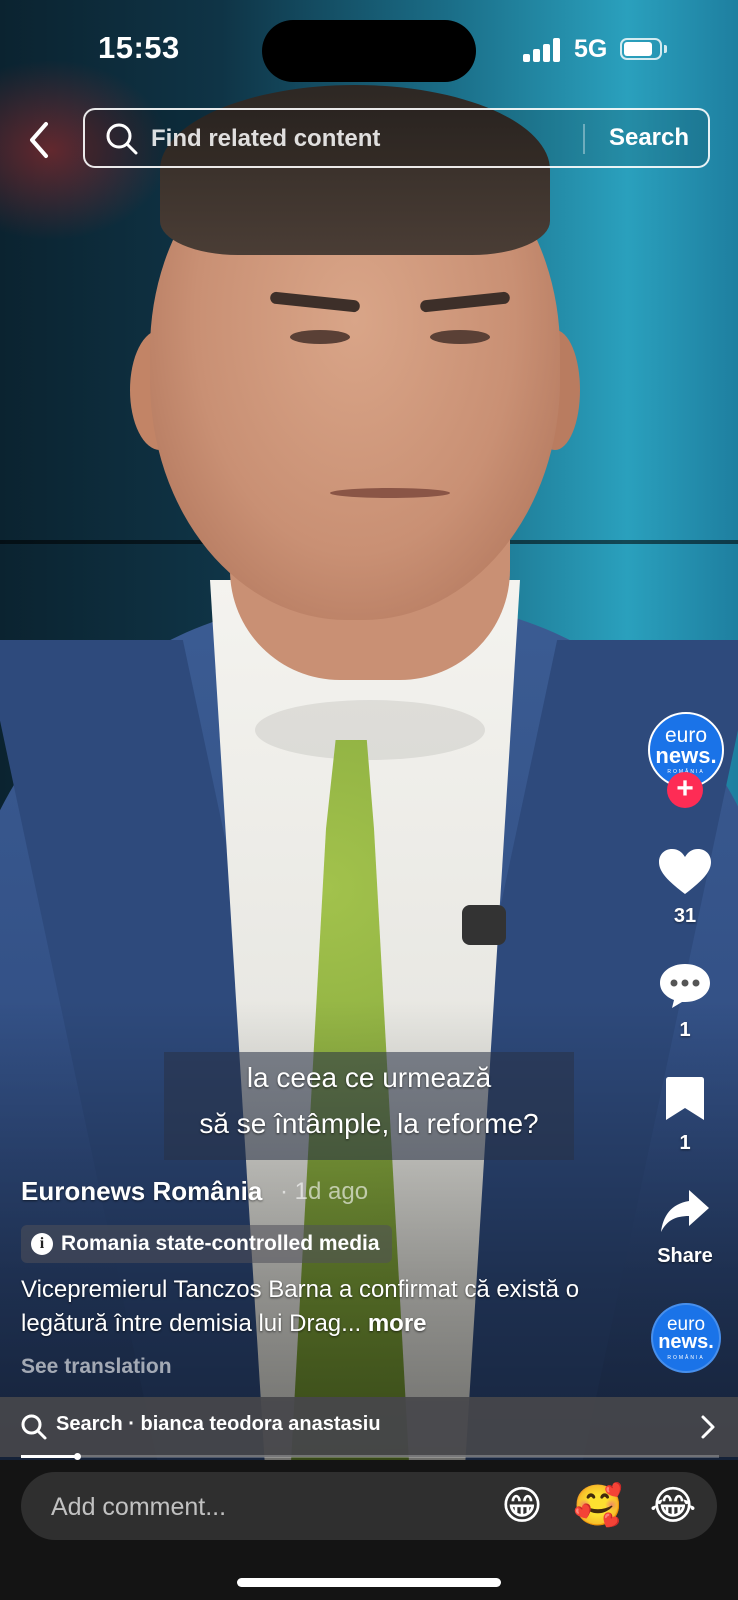 This screenshot has width=738, height=1600. I want to click on home-indicator, so click(369, 1582).